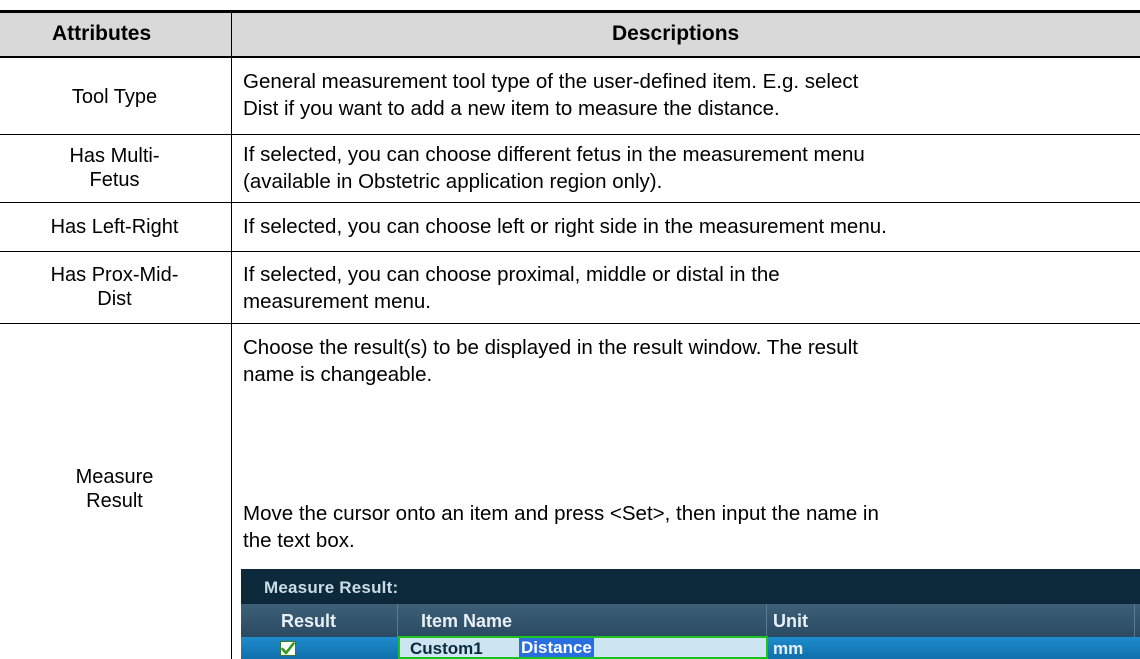 The image size is (1140, 659). I want to click on measure-result-header-row, so click(690, 620).